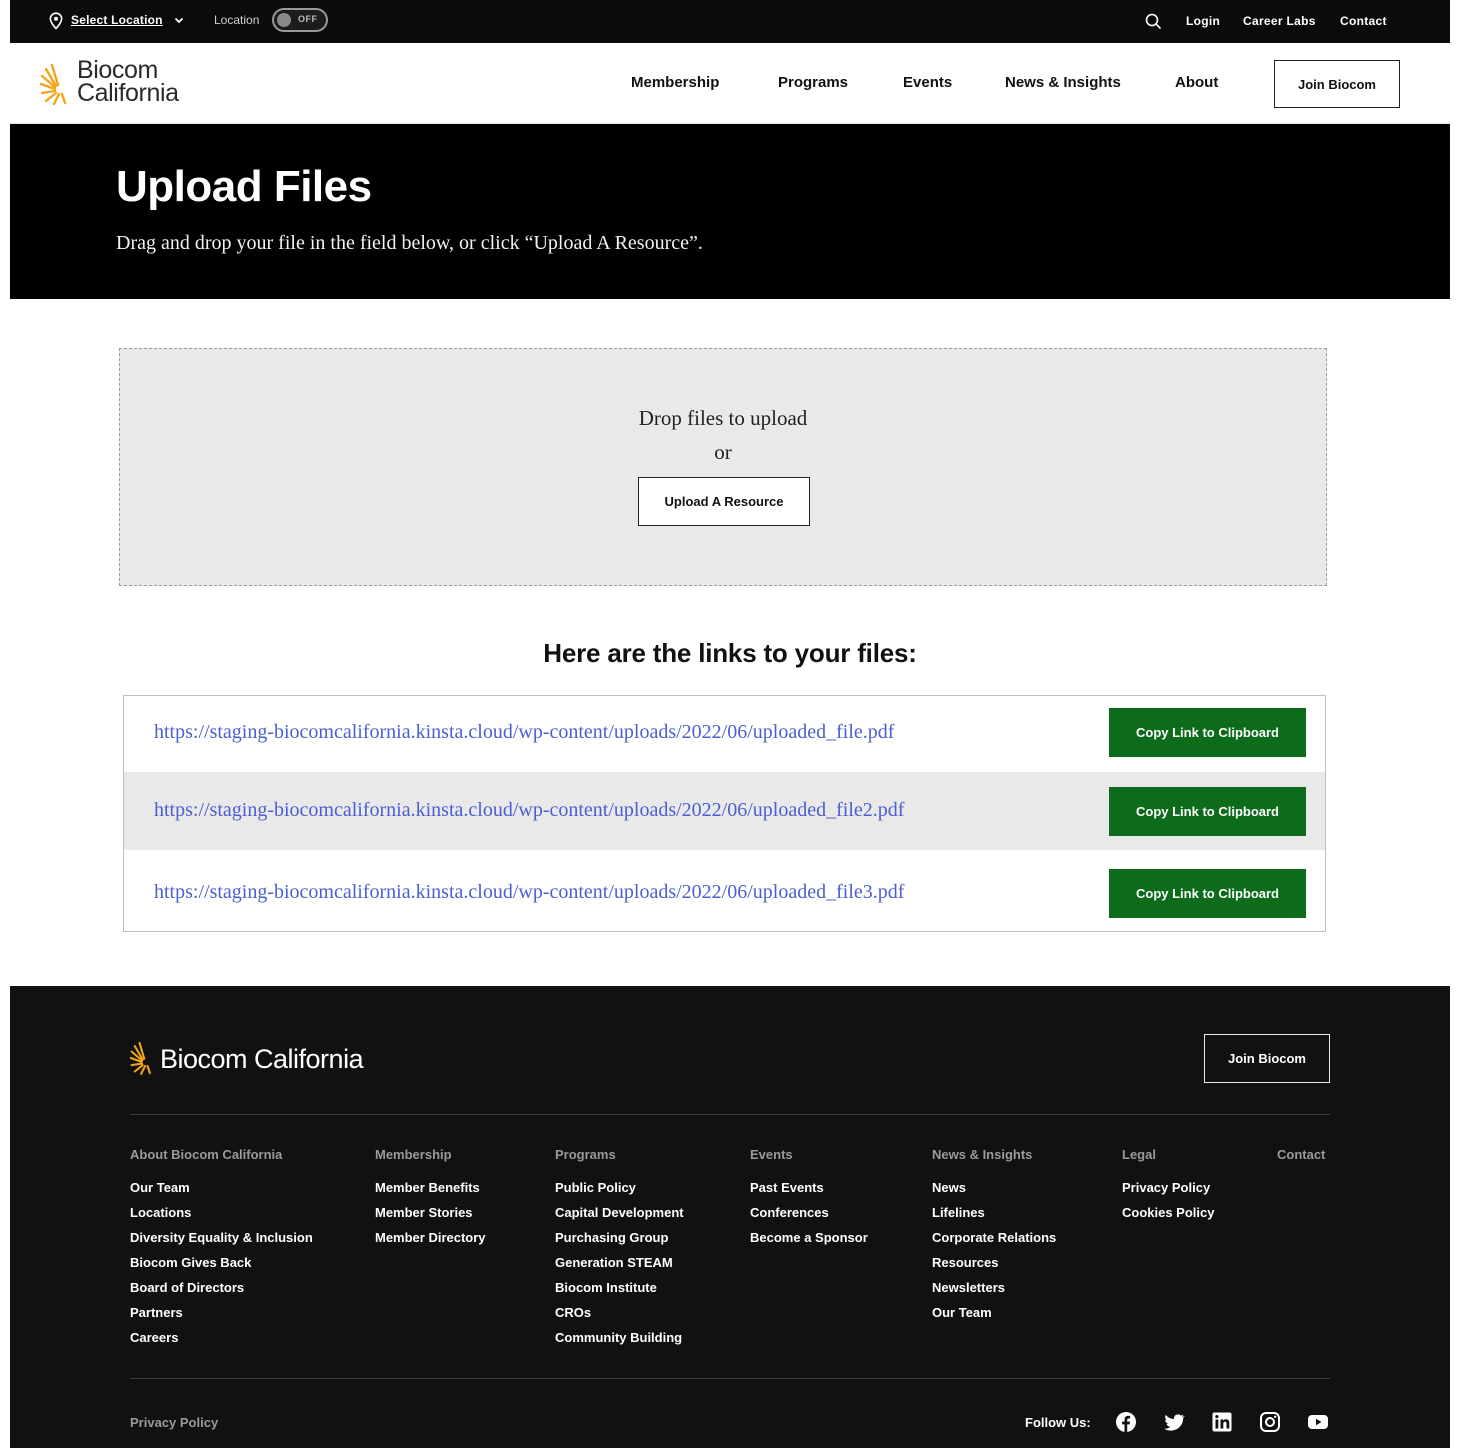  What do you see at coordinates (1063, 82) in the screenshot?
I see `nav-news-insights: News & Insights` at bounding box center [1063, 82].